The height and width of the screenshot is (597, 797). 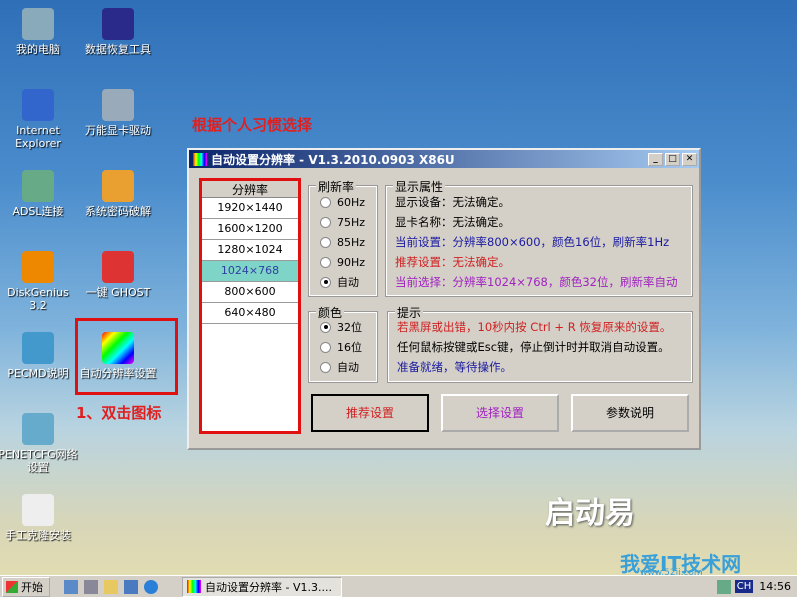 What do you see at coordinates (119, 413) in the screenshot?
I see `annotation-step1: 1、双击图标` at bounding box center [119, 413].